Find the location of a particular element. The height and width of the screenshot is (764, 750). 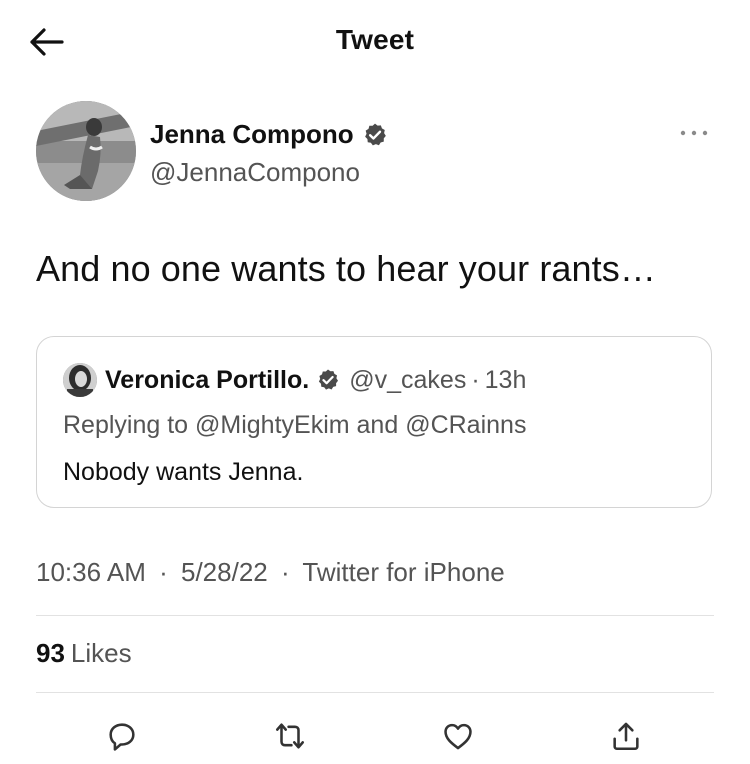

retweet-button is located at coordinates (290, 736).